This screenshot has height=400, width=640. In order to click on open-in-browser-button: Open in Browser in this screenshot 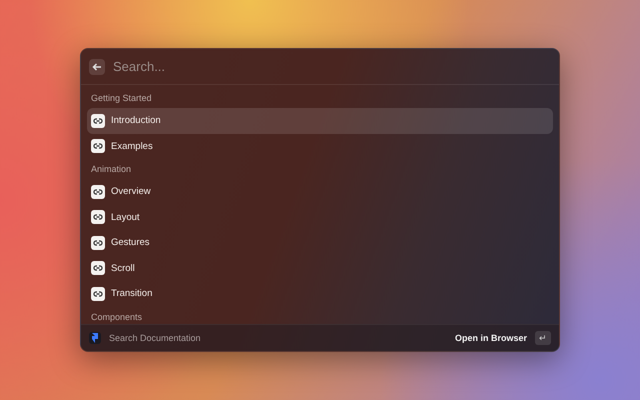, I will do `click(490, 338)`.